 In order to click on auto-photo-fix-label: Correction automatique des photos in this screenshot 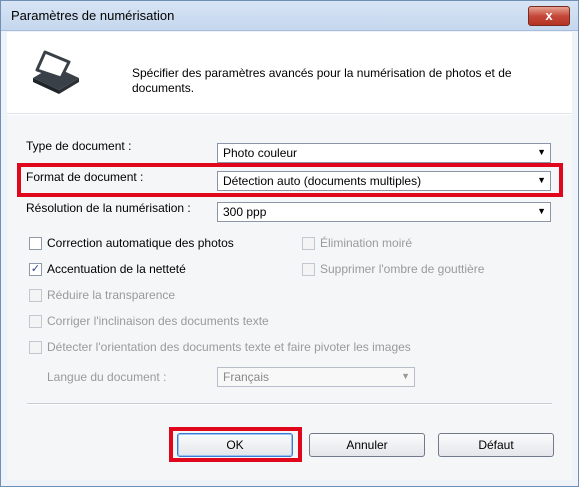, I will do `click(140, 243)`.